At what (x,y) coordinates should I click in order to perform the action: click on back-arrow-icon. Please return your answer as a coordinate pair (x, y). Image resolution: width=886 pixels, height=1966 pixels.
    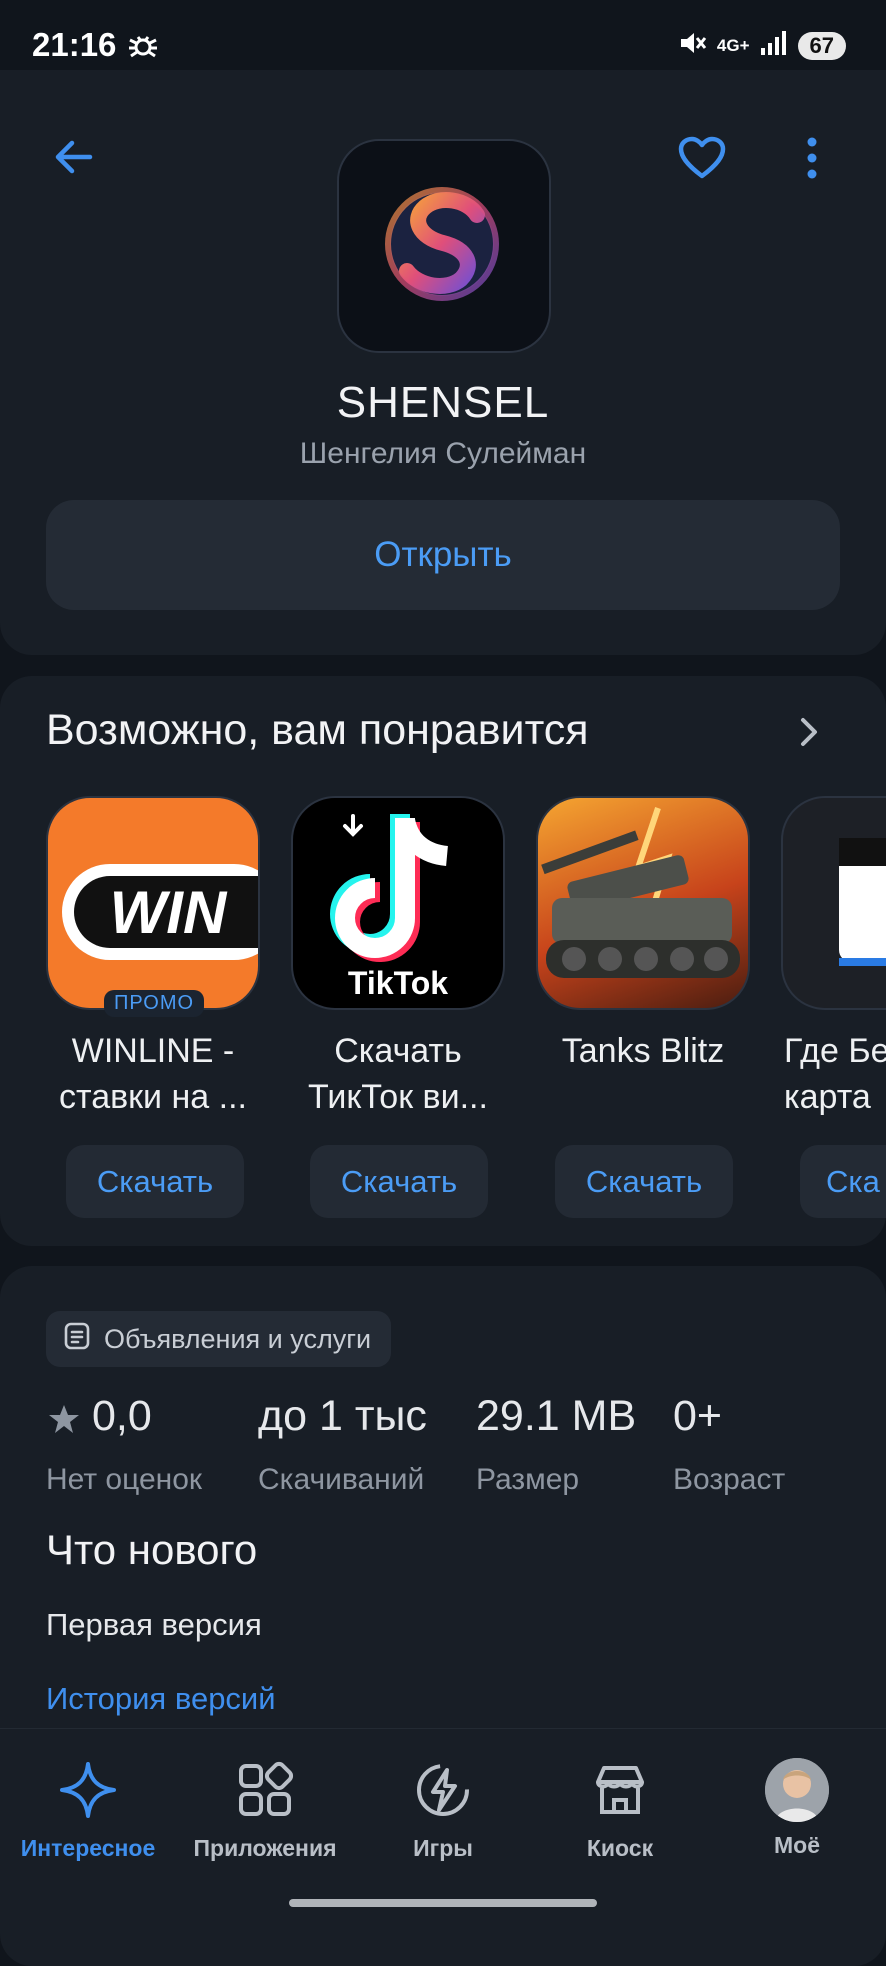
    Looking at the image, I should click on (73, 159).